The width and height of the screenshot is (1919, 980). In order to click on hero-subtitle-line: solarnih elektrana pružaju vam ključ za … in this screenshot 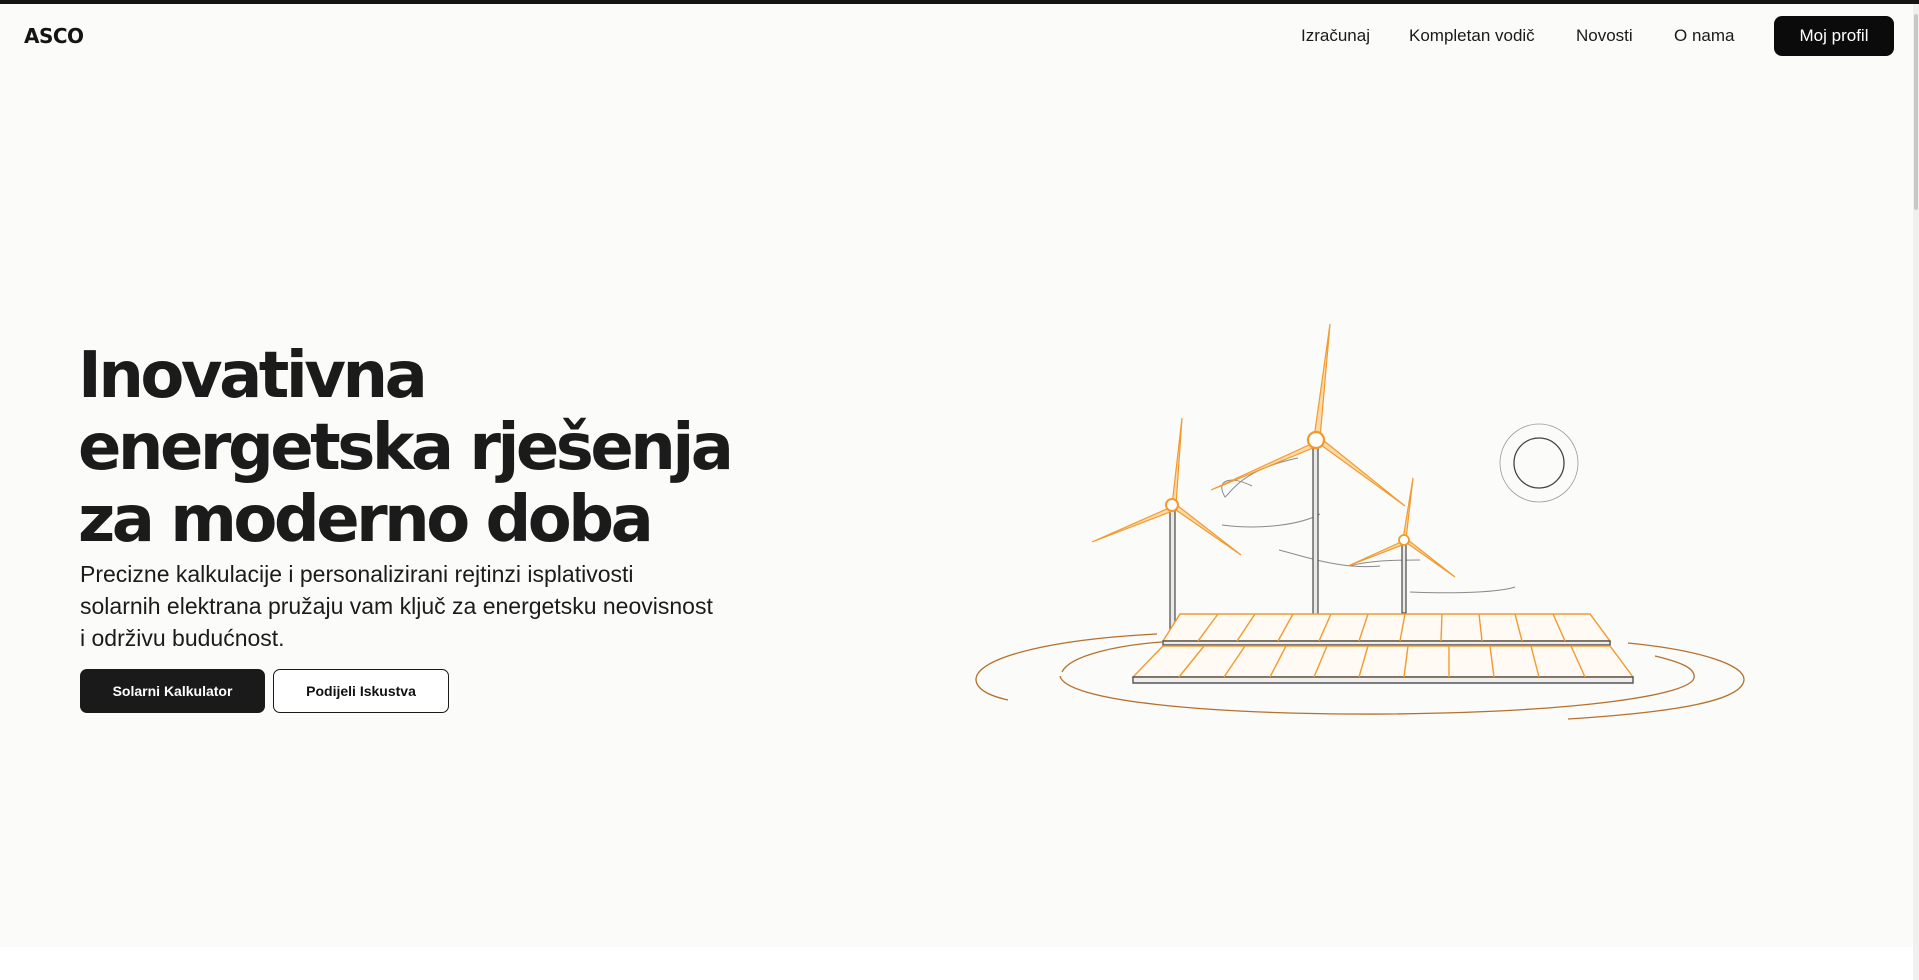, I will do `click(396, 606)`.